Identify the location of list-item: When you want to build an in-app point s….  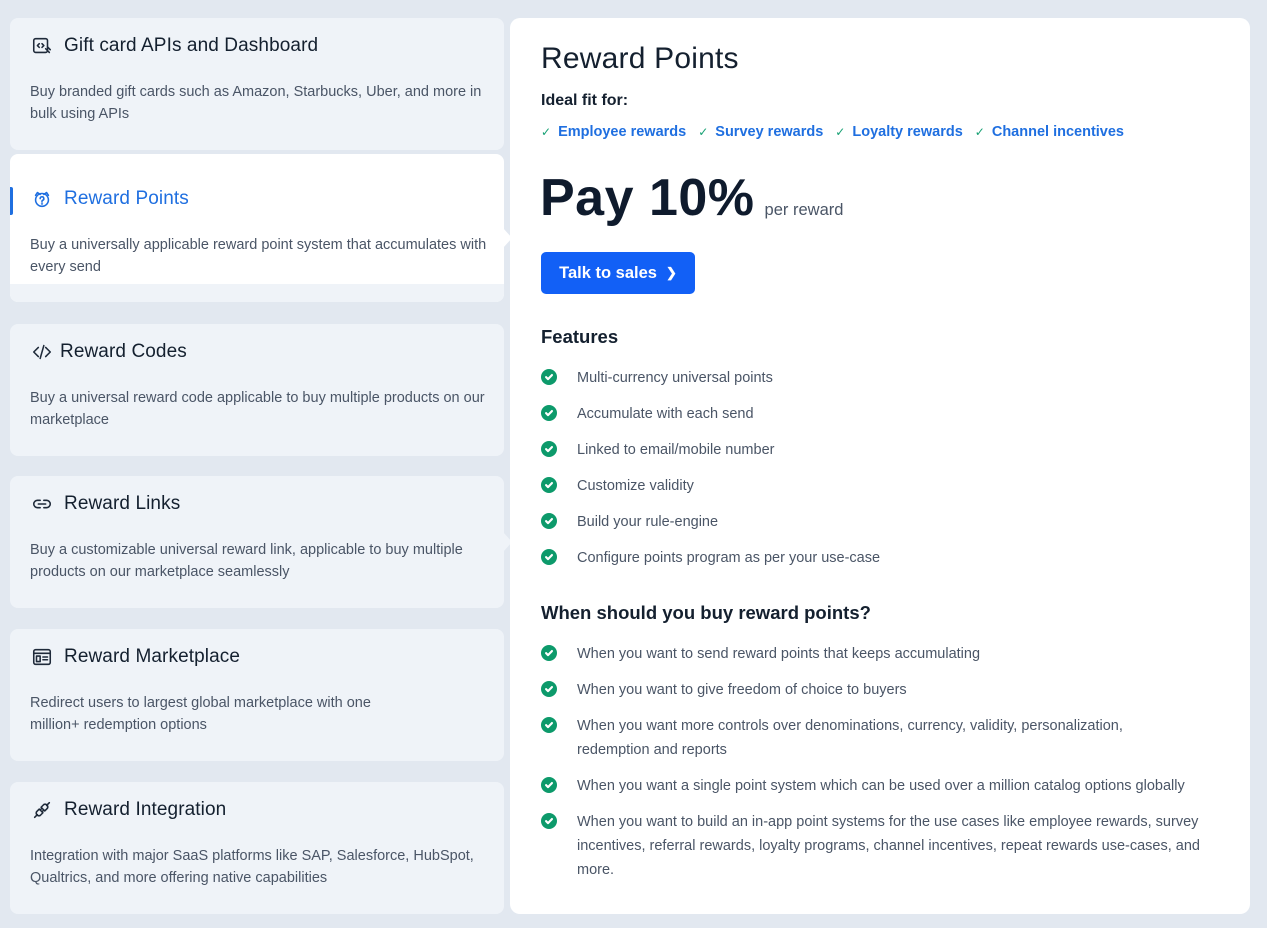
(884, 846).